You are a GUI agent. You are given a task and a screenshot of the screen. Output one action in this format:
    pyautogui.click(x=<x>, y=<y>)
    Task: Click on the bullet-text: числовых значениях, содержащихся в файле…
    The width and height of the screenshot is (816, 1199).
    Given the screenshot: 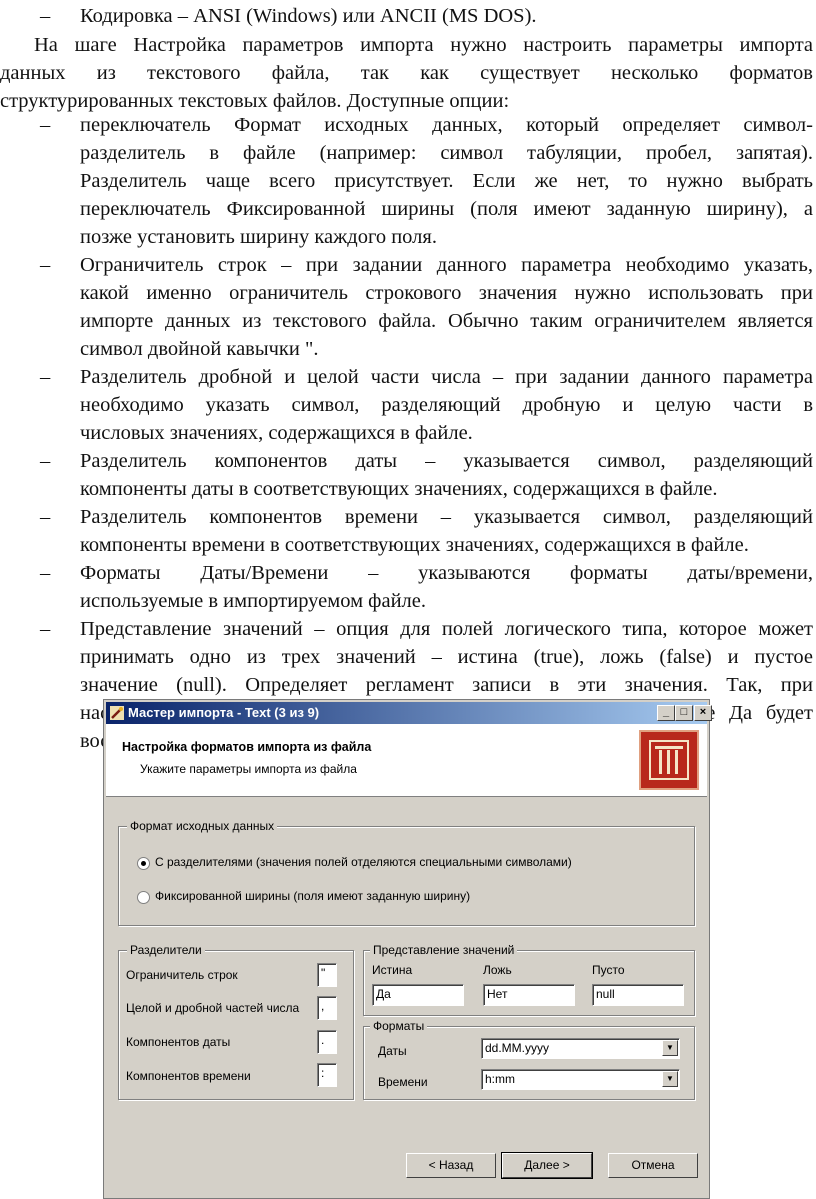 What is the action you would take?
    pyautogui.click(x=276, y=433)
    